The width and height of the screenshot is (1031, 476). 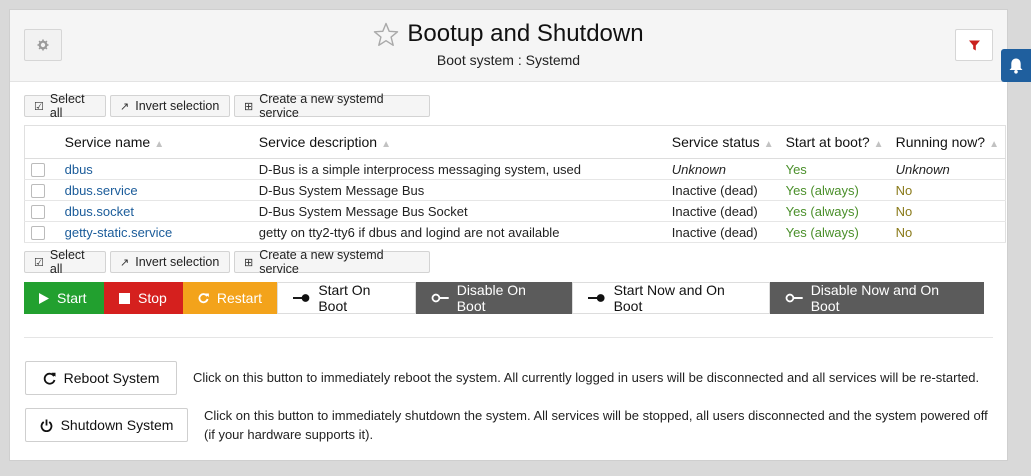 I want to click on notifications-tab, so click(x=1016, y=65).